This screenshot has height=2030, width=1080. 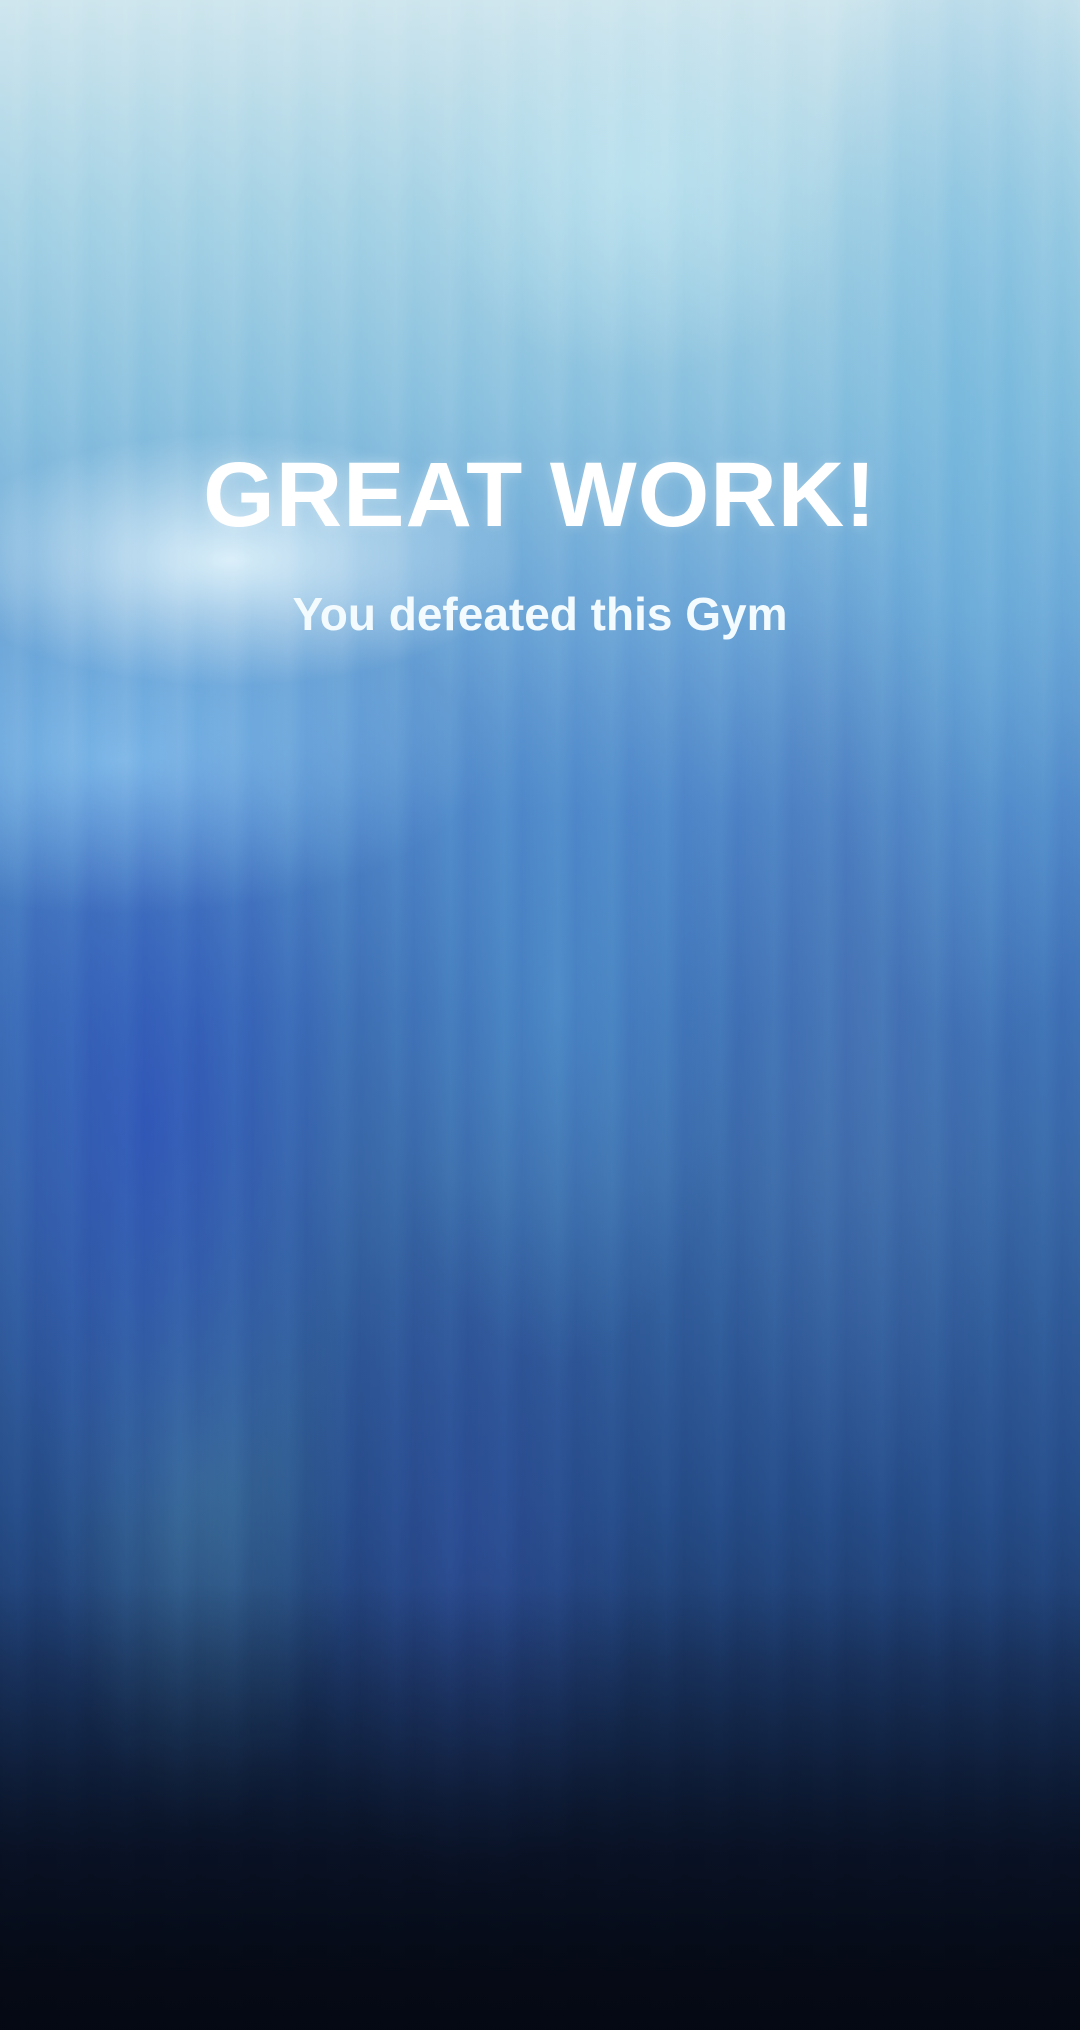 What do you see at coordinates (540, 614) in the screenshot?
I see `victory-subtitle: You defeated this Gym` at bounding box center [540, 614].